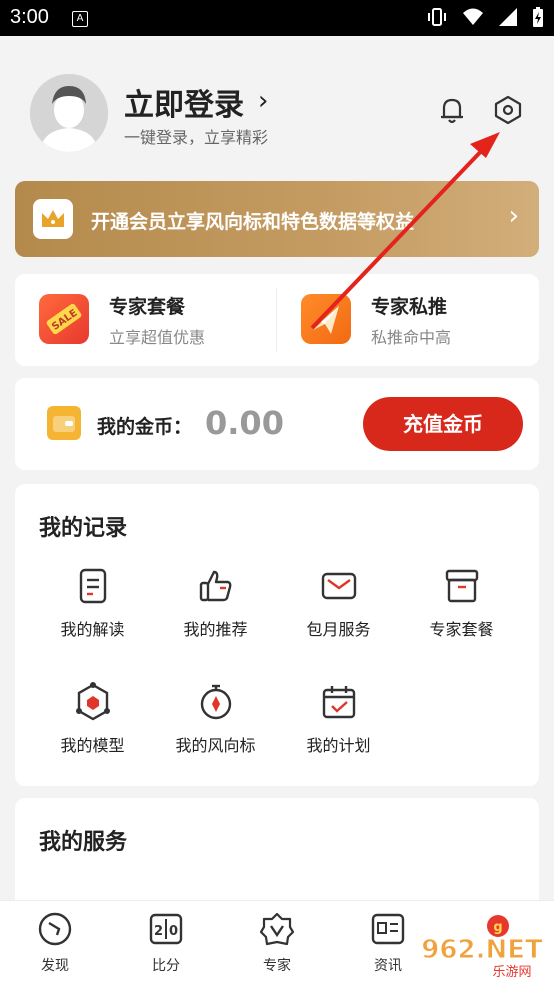 This screenshot has height=985, width=554. I want to click on watermark-logo: g 962.NET 乐游网, so click(482, 947).